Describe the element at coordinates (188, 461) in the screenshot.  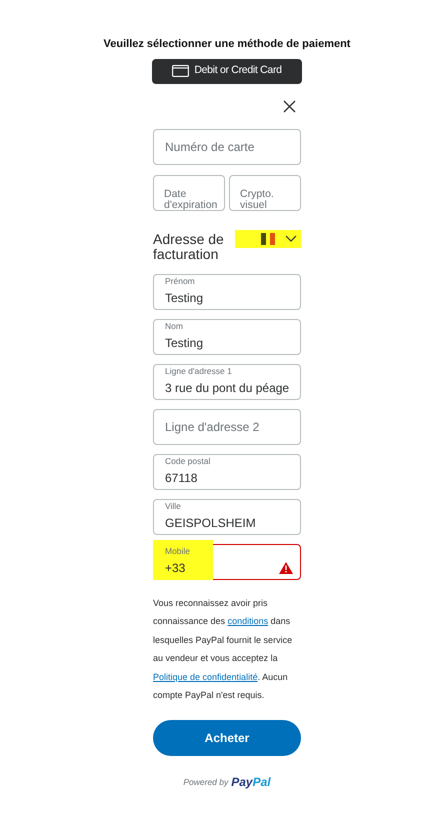
I see `field-label: Code postal` at that location.